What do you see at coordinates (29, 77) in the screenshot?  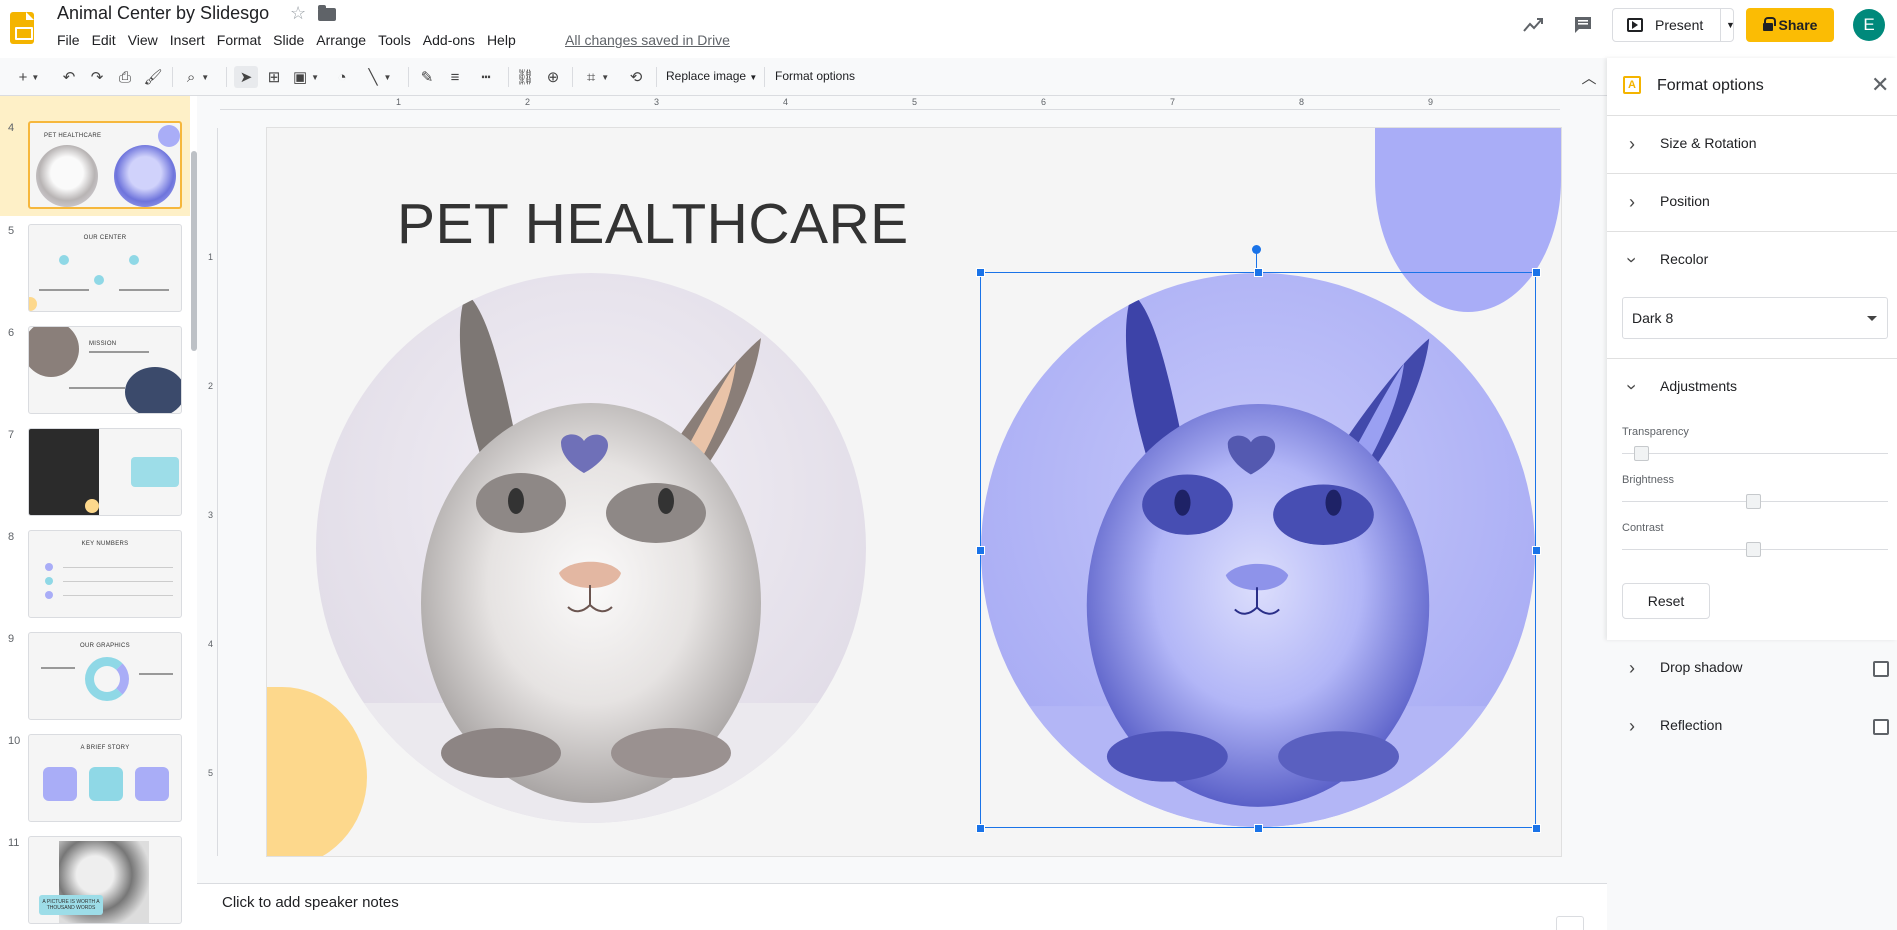 I see `new-slide-button: + ▼` at bounding box center [29, 77].